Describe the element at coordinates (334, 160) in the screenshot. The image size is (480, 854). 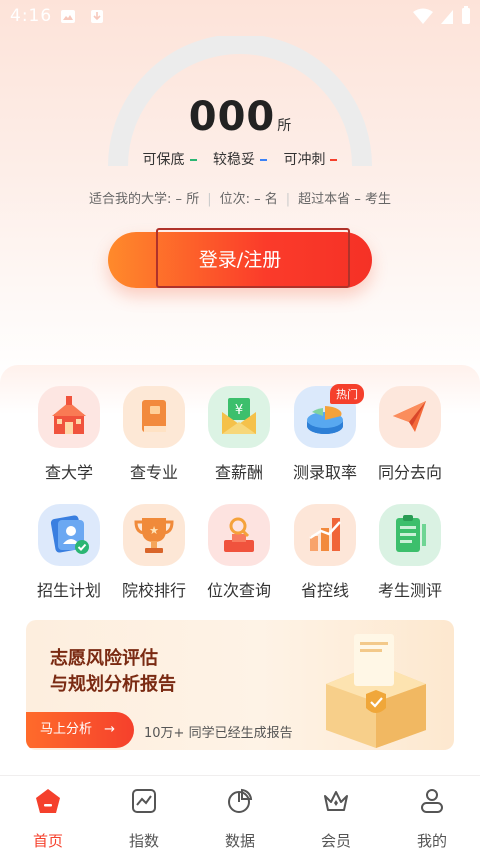
I see `tier-reach-dash` at that location.